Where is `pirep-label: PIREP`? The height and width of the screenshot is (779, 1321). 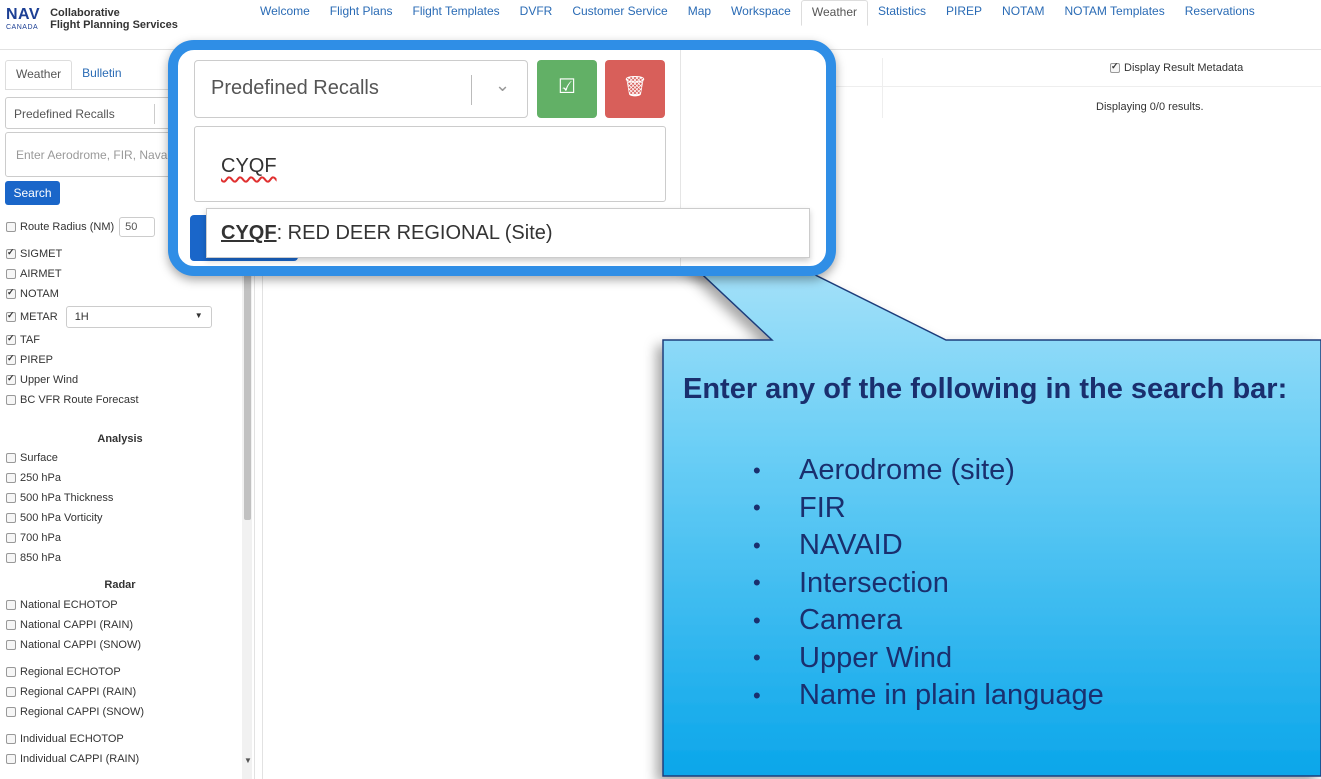
pirep-label: PIREP is located at coordinates (37, 360).